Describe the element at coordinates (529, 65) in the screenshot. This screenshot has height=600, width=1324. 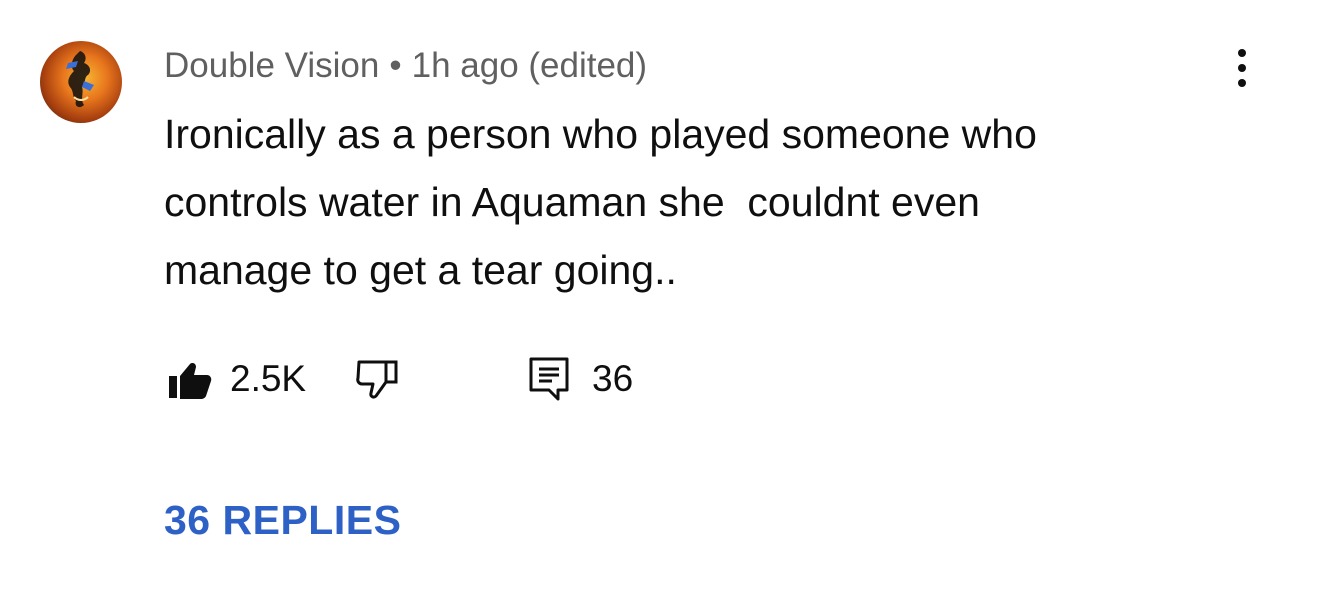
I see `comment-timestamp: 1h ago (edited)` at that location.